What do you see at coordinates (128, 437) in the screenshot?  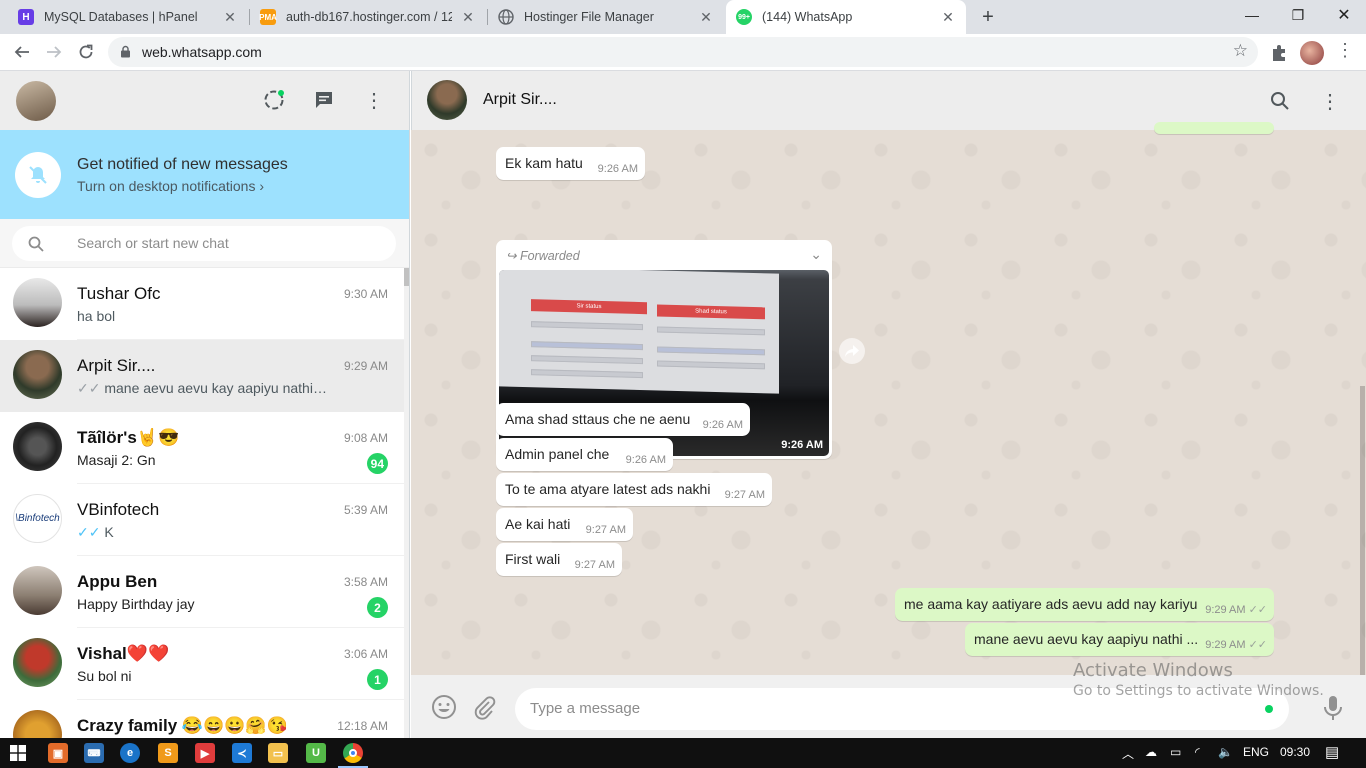 I see `chat-name: Tãîlör's🤘😎` at bounding box center [128, 437].